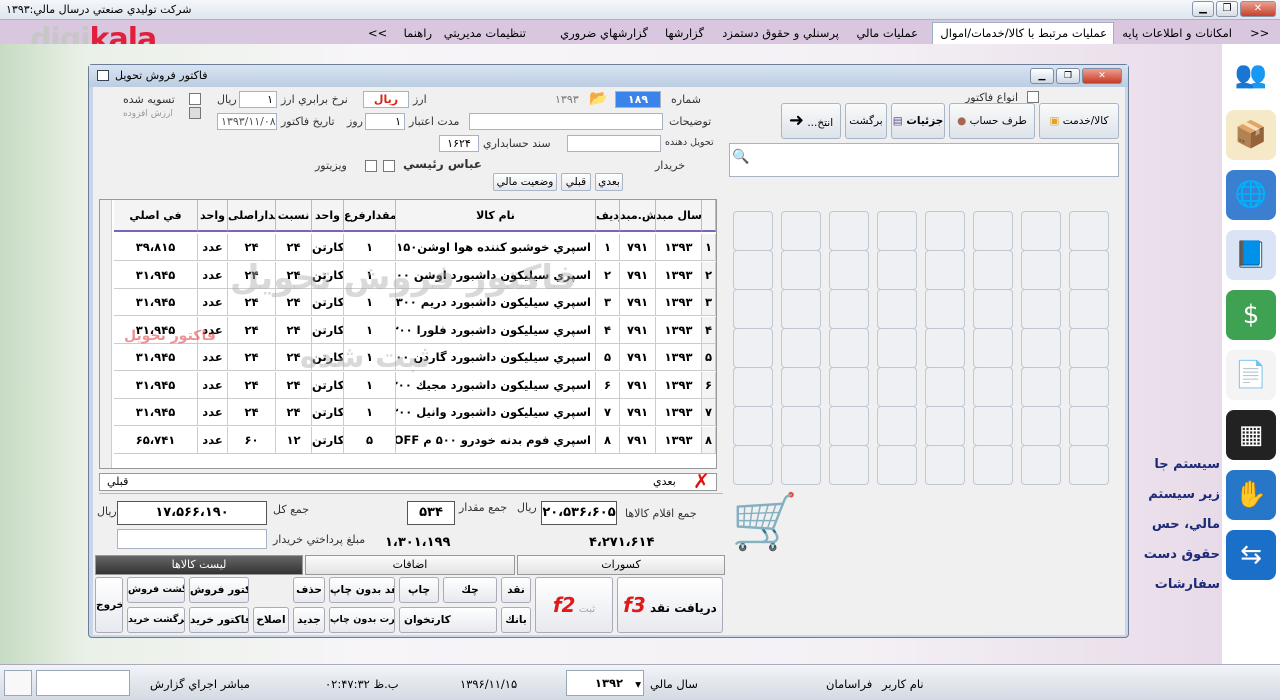 This screenshot has width=1280, height=700. I want to click on cheque-button: چك, so click(470, 590).